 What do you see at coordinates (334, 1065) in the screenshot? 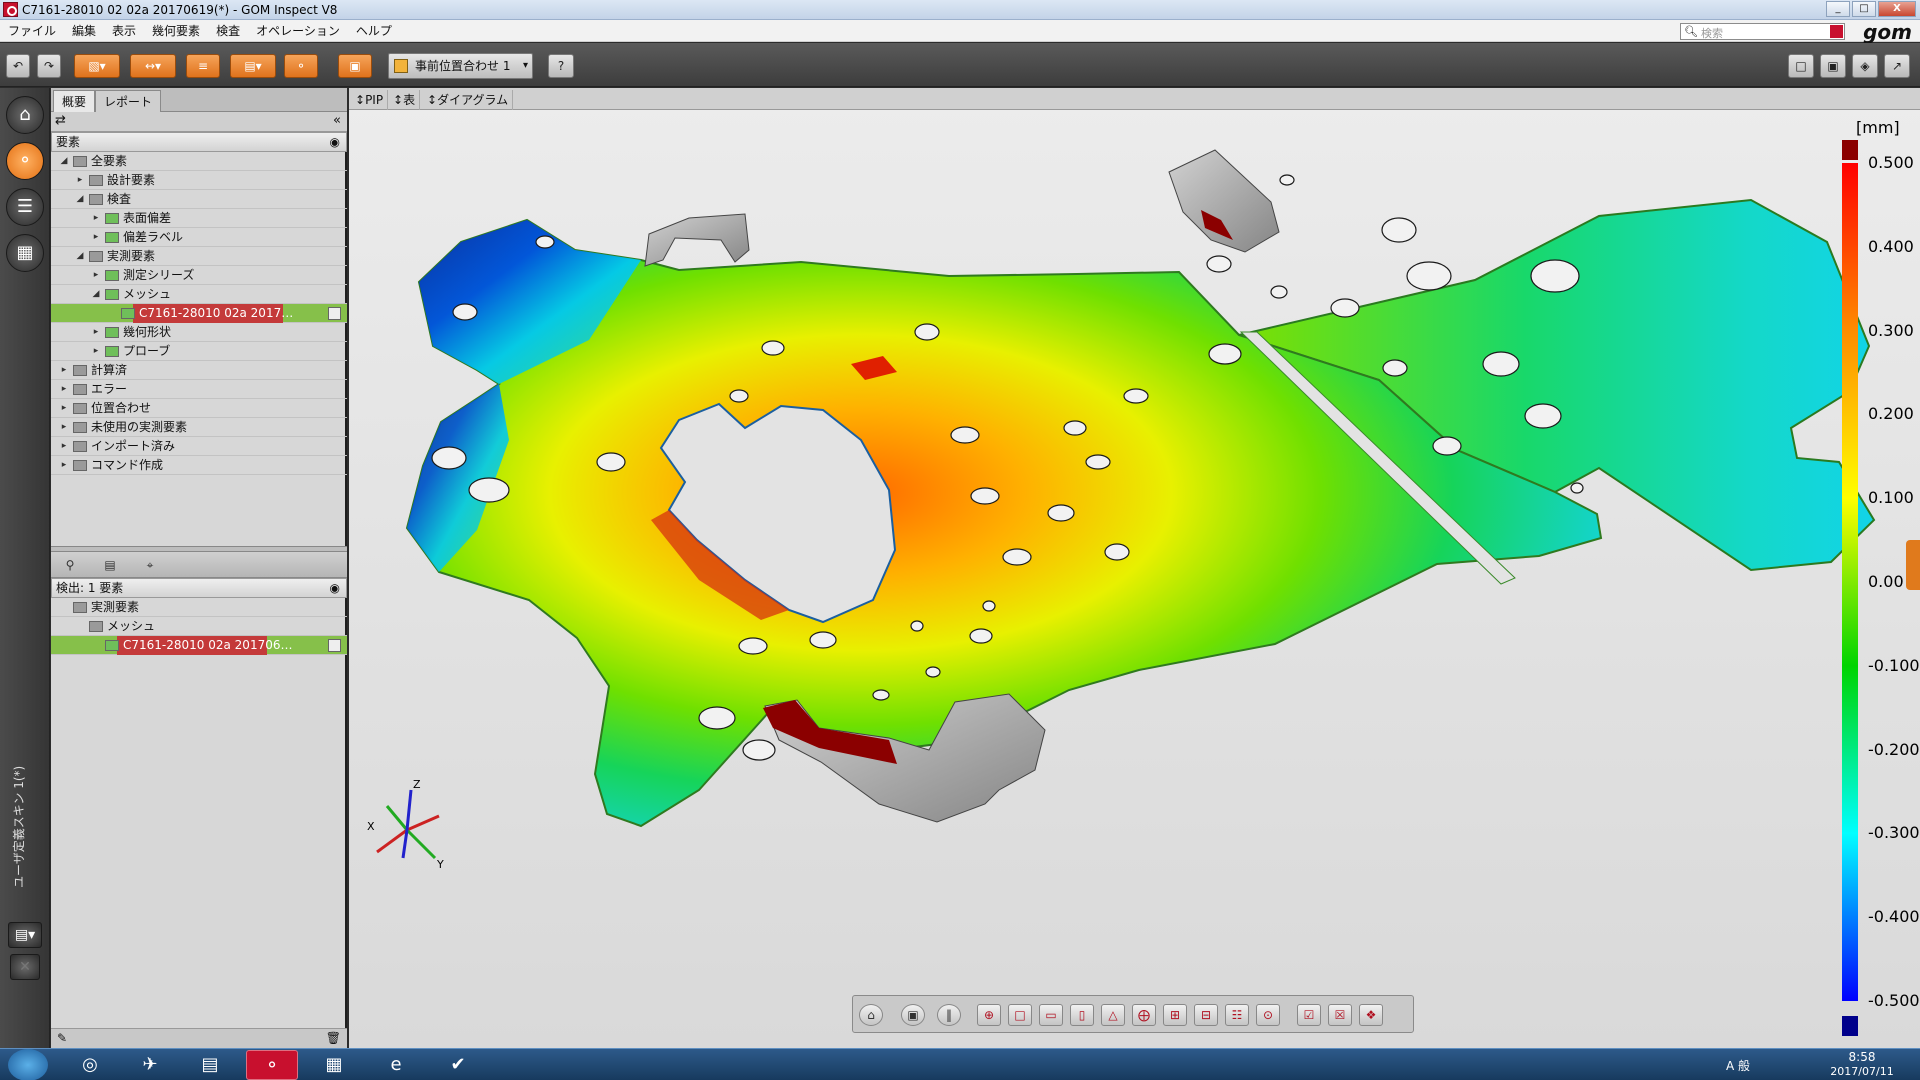
I see `calculator-taskbar-icon: ▦` at bounding box center [334, 1065].